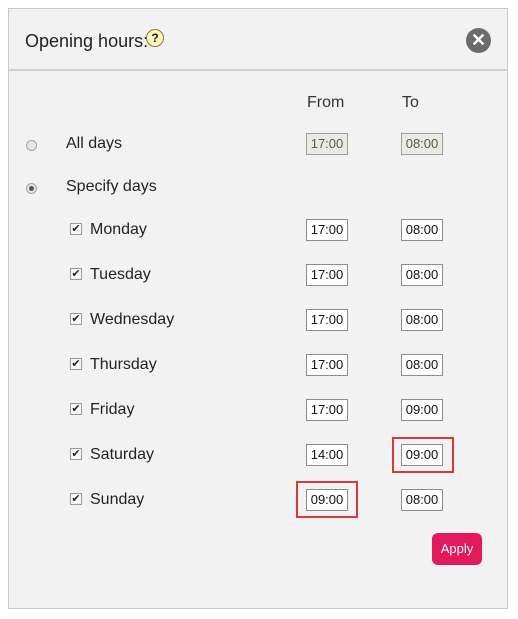 The width and height of the screenshot is (518, 619). What do you see at coordinates (155, 38) in the screenshot?
I see `help-icon: ?` at bounding box center [155, 38].